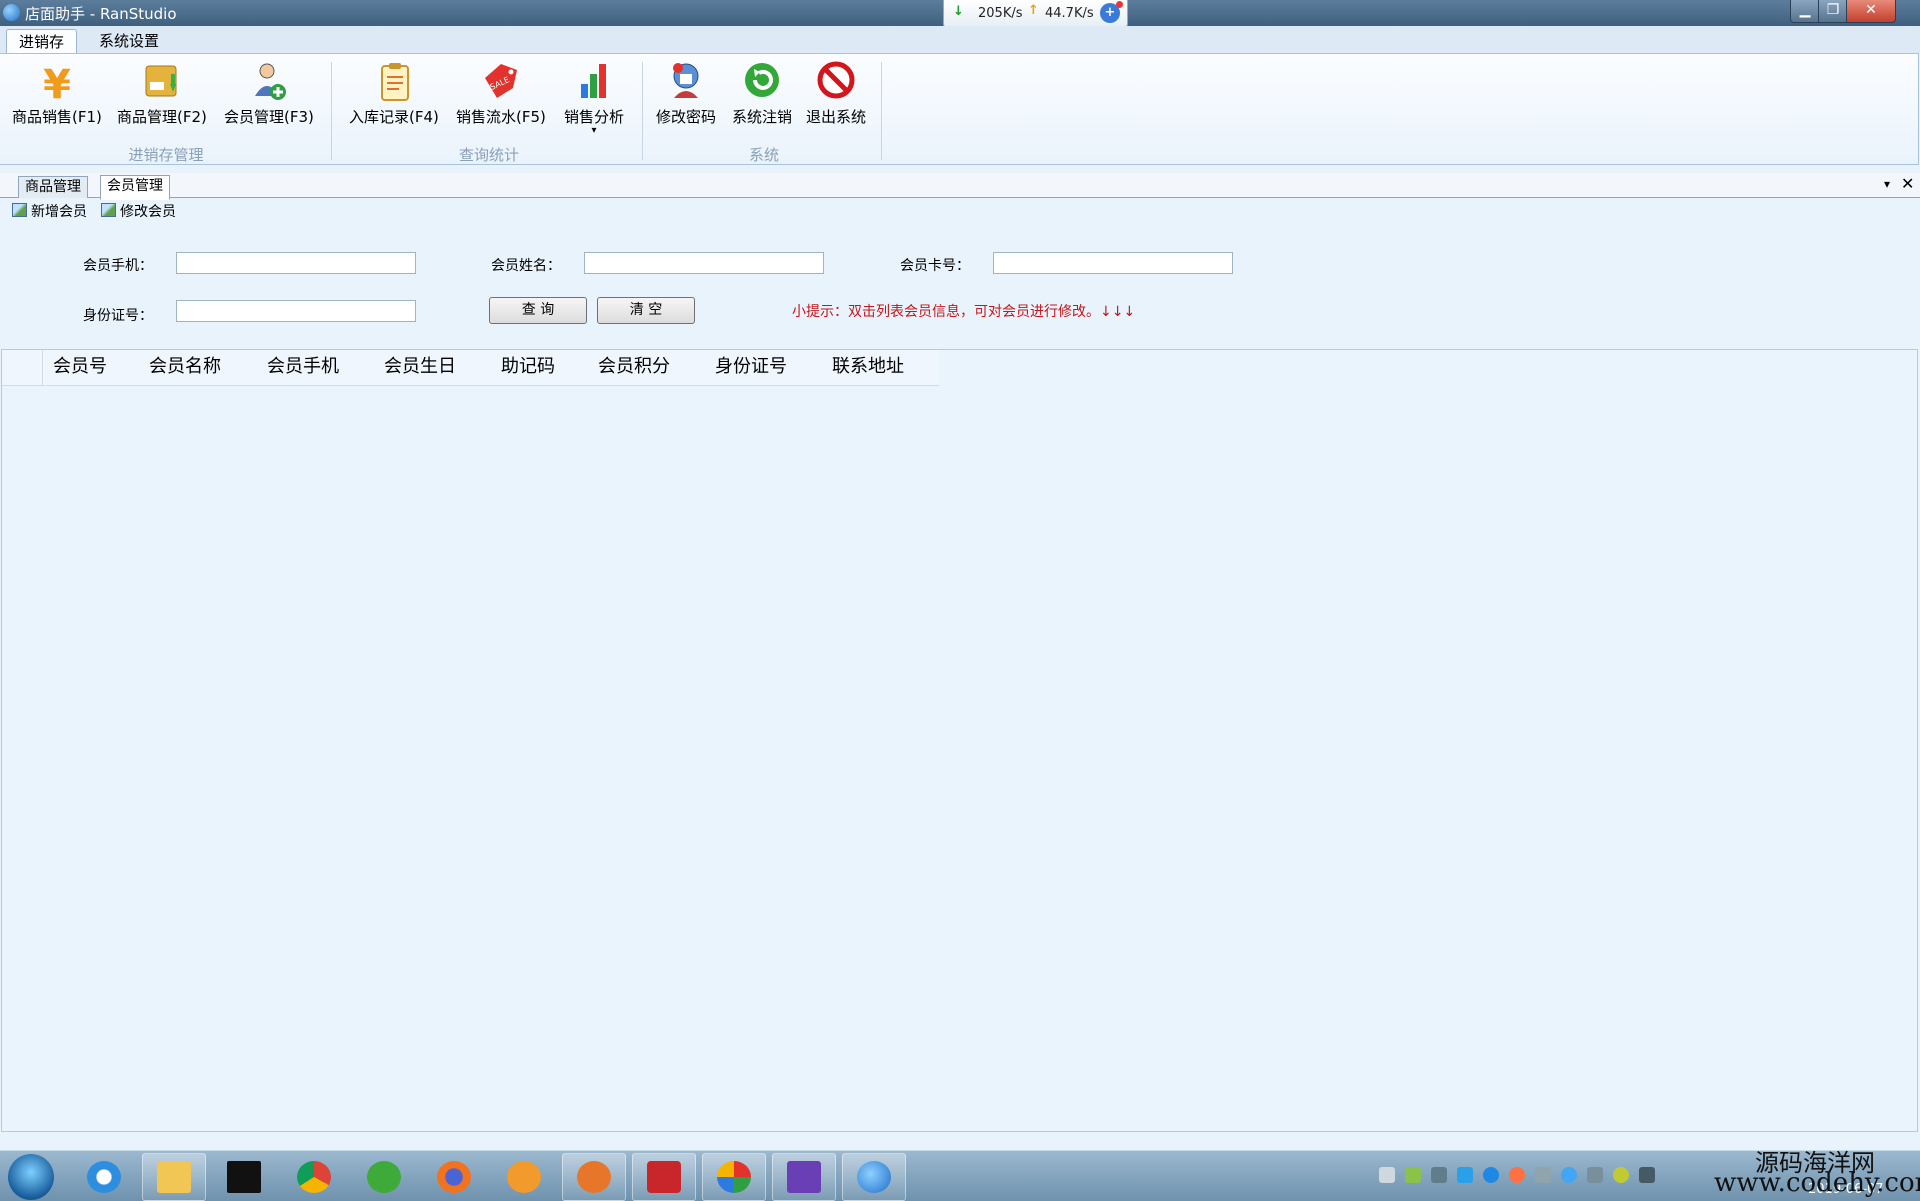  Describe the element at coordinates (1907, 183) in the screenshot. I see `tab-close-icon: ✕` at that location.